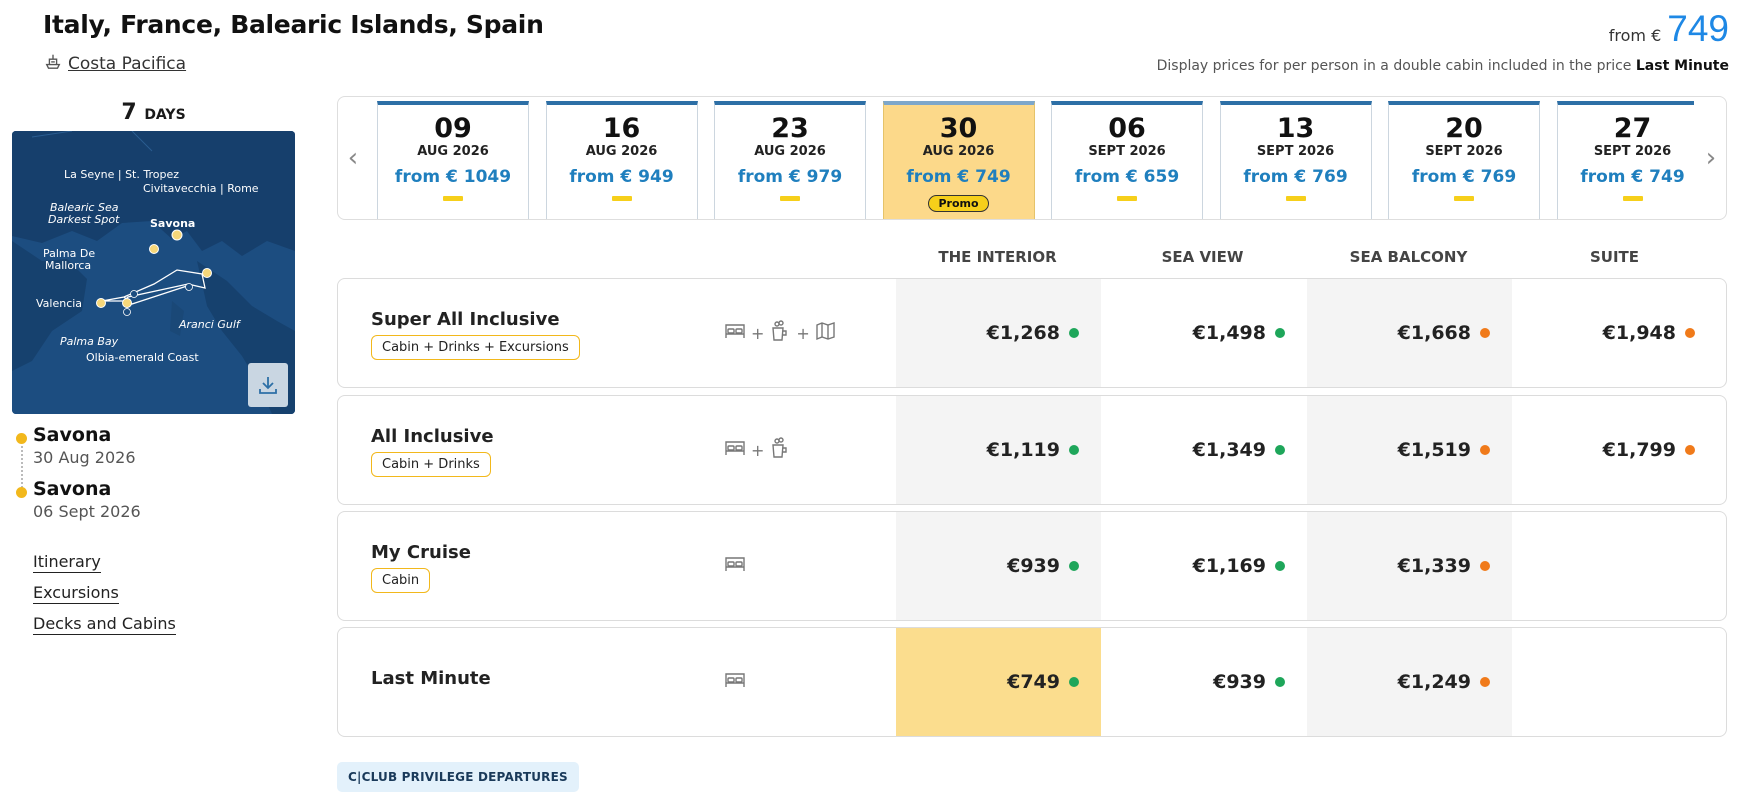 Image resolution: width=1743 pixels, height=800 pixels. I want to click on port-date: 06 Sept 2026, so click(87, 511).